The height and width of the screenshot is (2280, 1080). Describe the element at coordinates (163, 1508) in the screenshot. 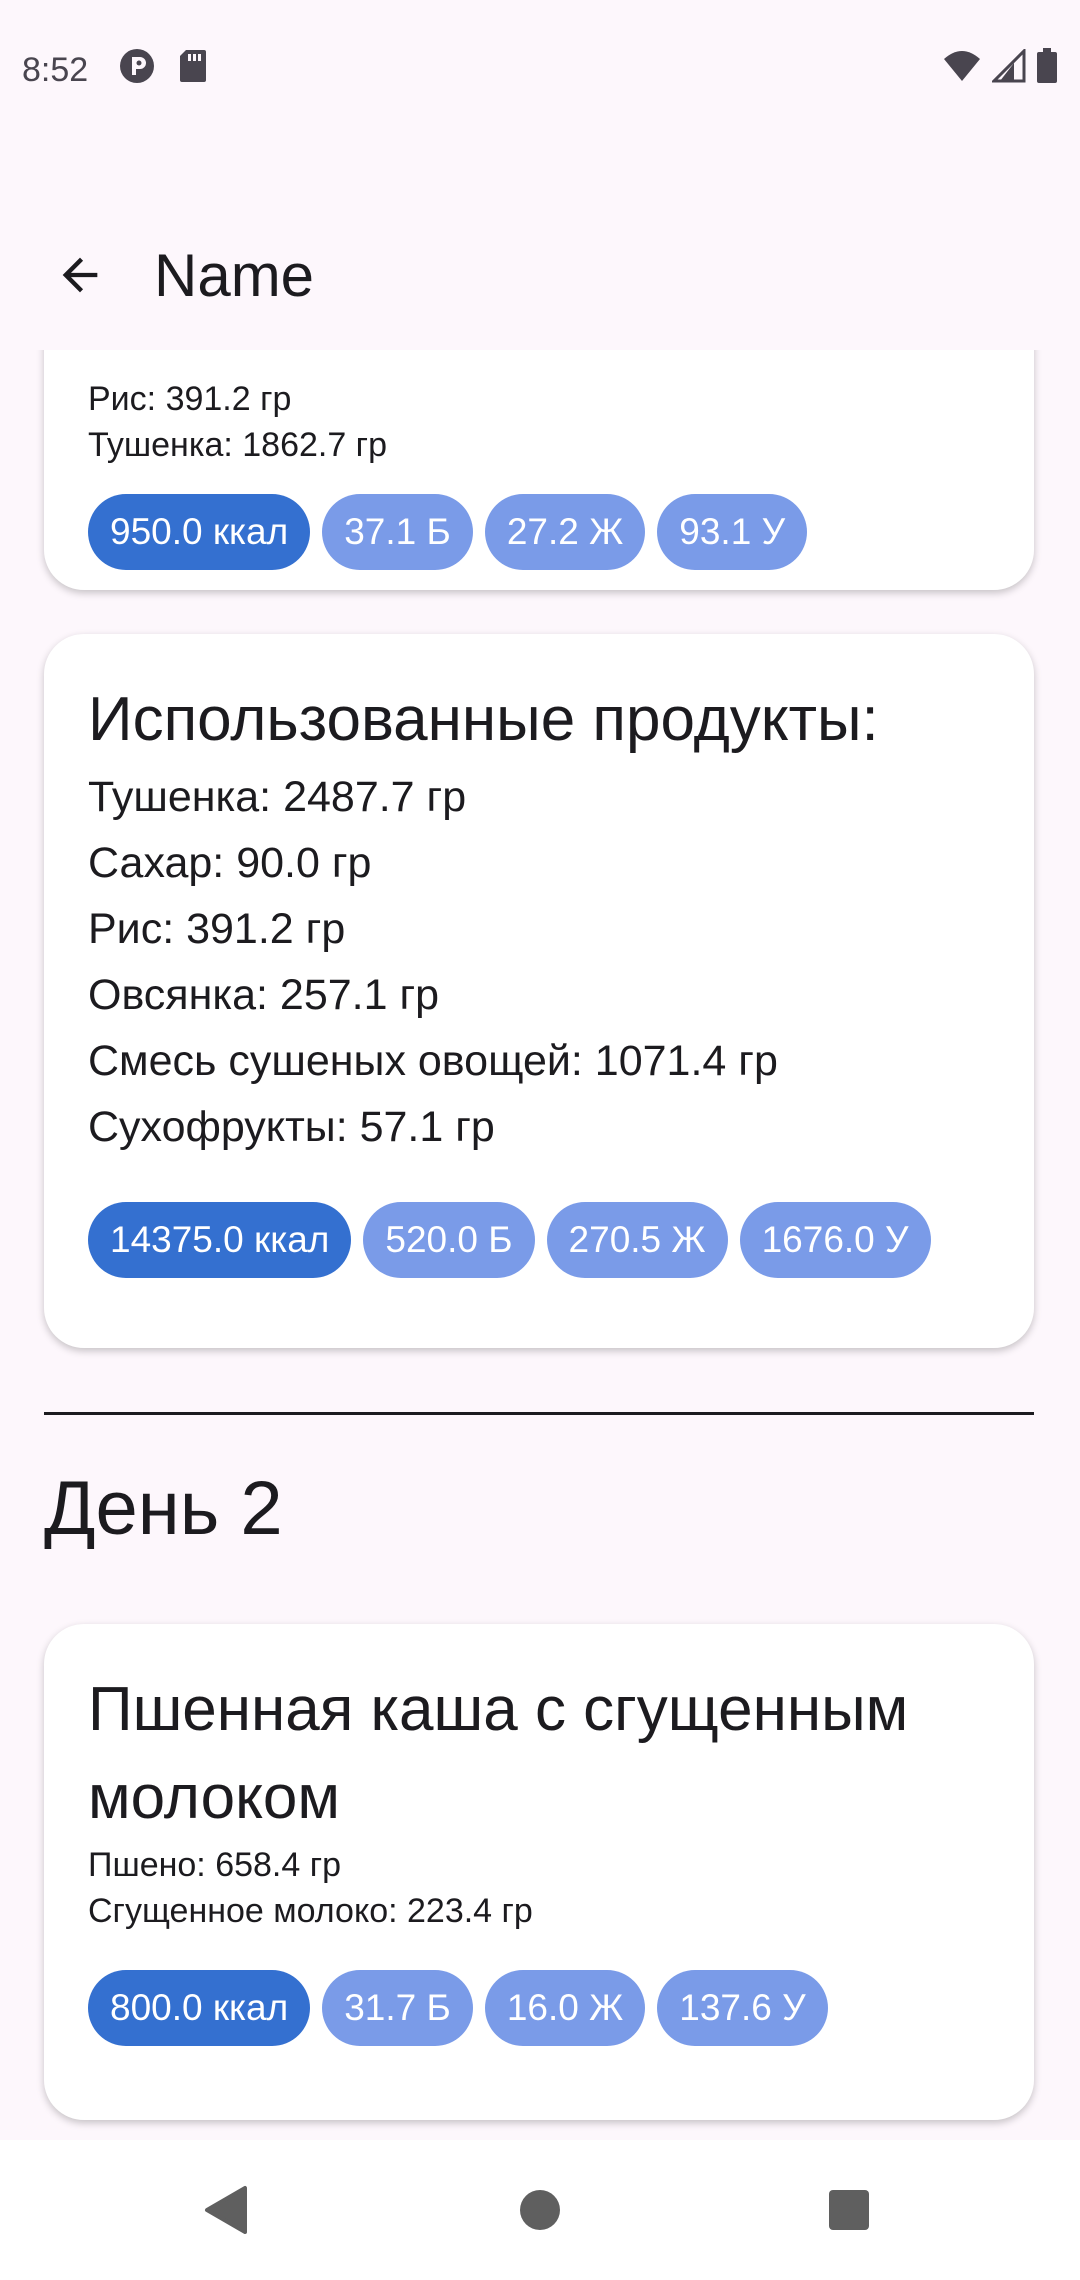

I see `day-title: День 2` at that location.